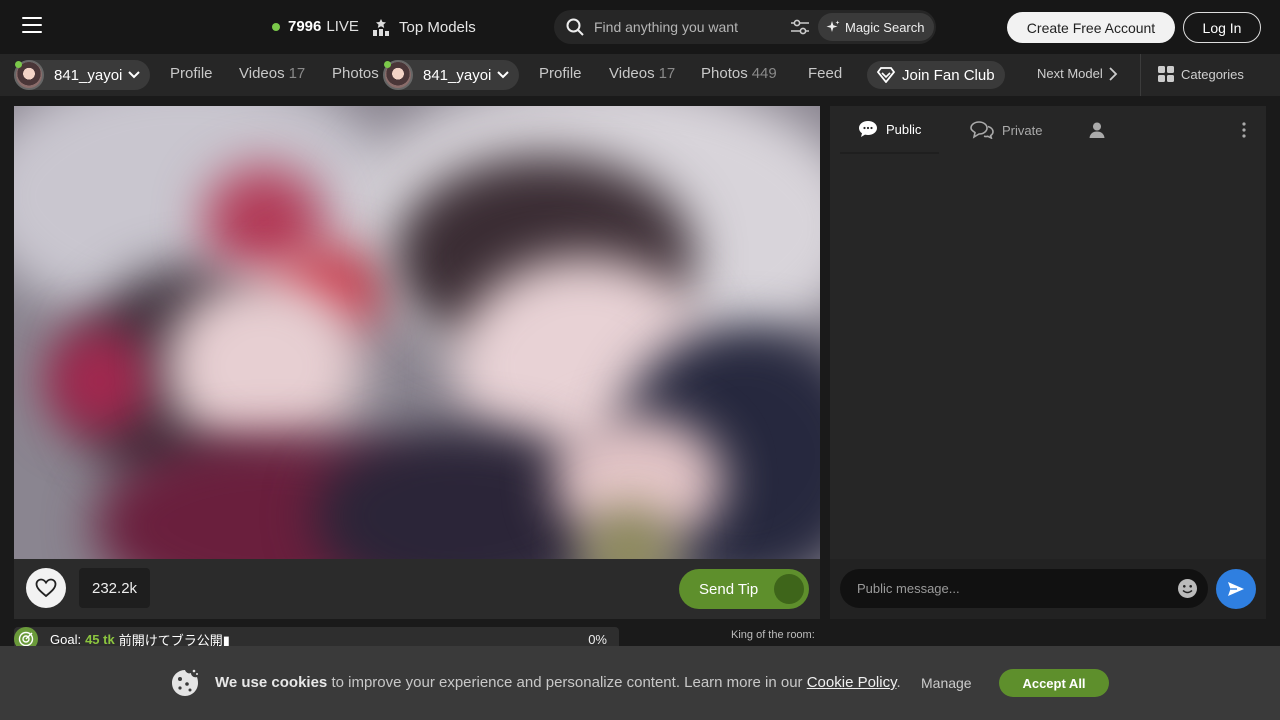 This screenshot has width=1280, height=720. I want to click on nav-photos-secondary: Photos 449, so click(739, 73).